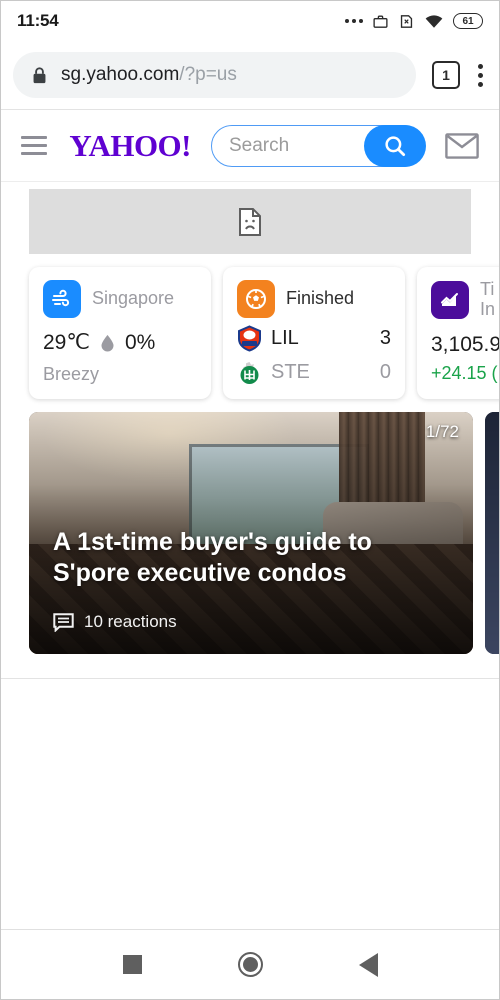 This screenshot has width=500, height=1000. Describe the element at coordinates (71, 374) in the screenshot. I see `weather-condition: Breezy` at that location.